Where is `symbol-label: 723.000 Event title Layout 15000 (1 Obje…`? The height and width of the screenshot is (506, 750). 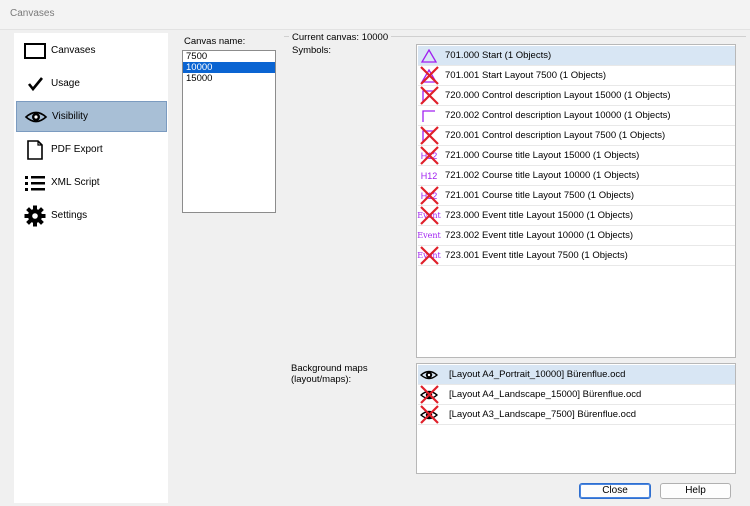 symbol-label: 723.000 Event title Layout 15000 (1 Obje… is located at coordinates (539, 215).